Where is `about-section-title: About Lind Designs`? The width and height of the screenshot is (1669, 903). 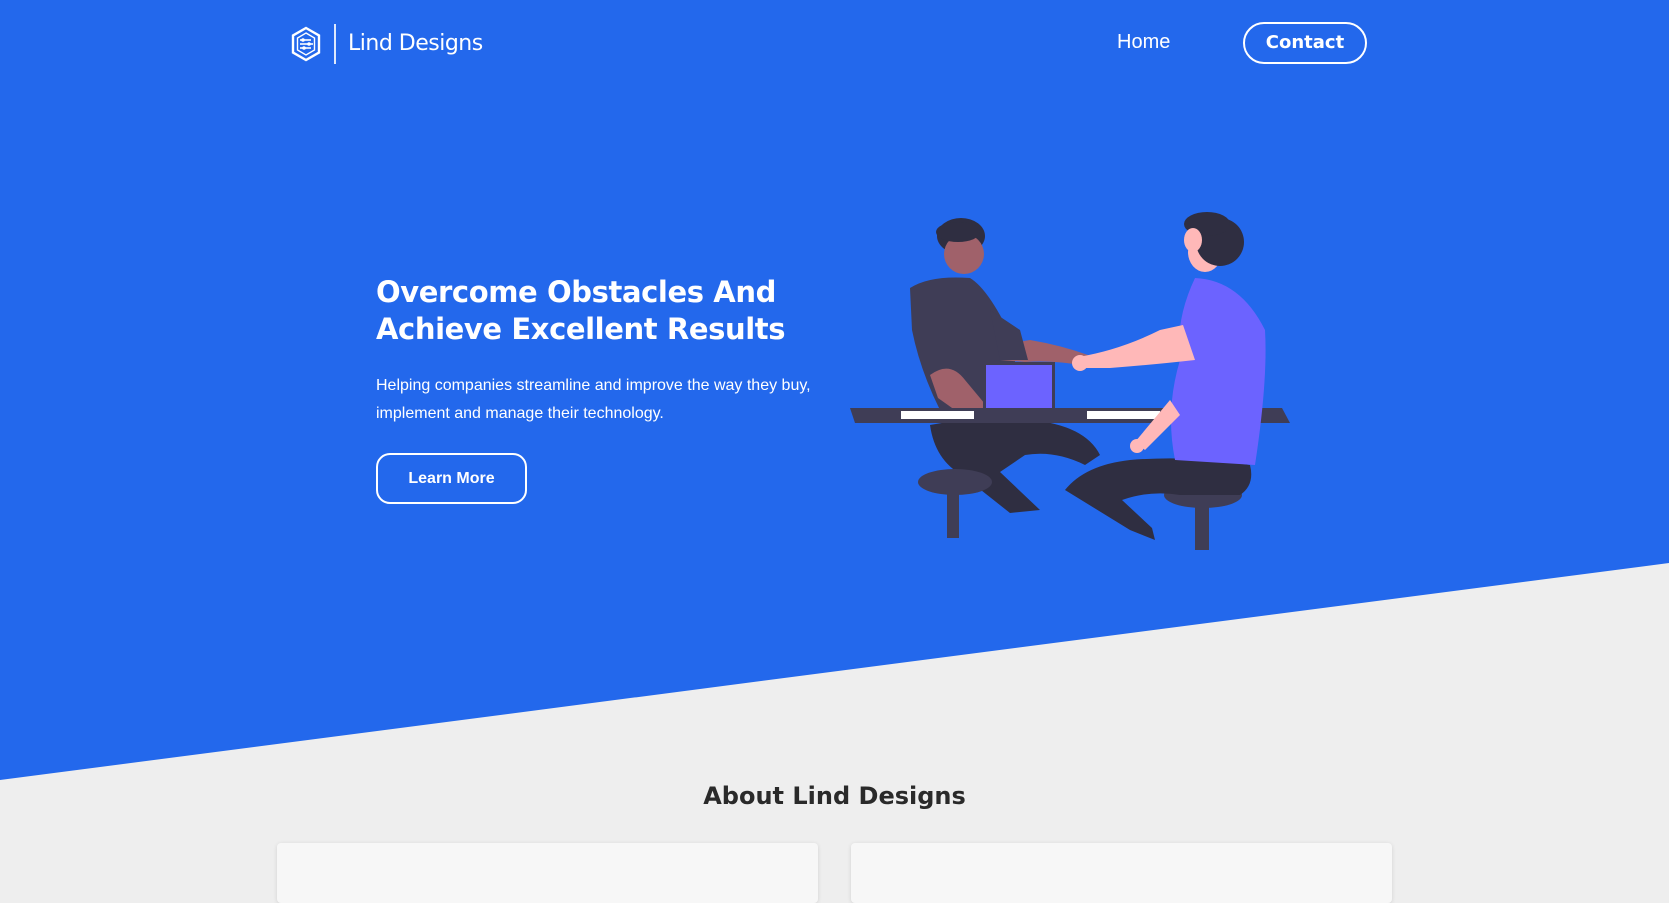
about-section-title: About Lind Designs is located at coordinates (834, 796).